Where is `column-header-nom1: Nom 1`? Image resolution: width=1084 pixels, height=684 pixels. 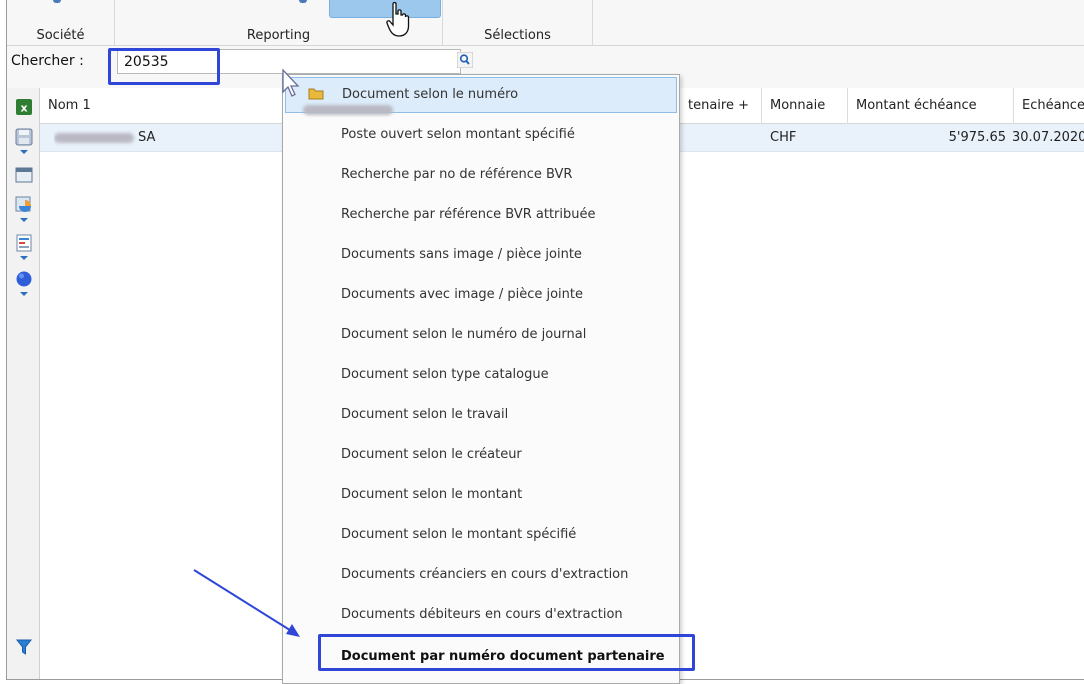
column-header-nom1: Nom 1 is located at coordinates (165, 106).